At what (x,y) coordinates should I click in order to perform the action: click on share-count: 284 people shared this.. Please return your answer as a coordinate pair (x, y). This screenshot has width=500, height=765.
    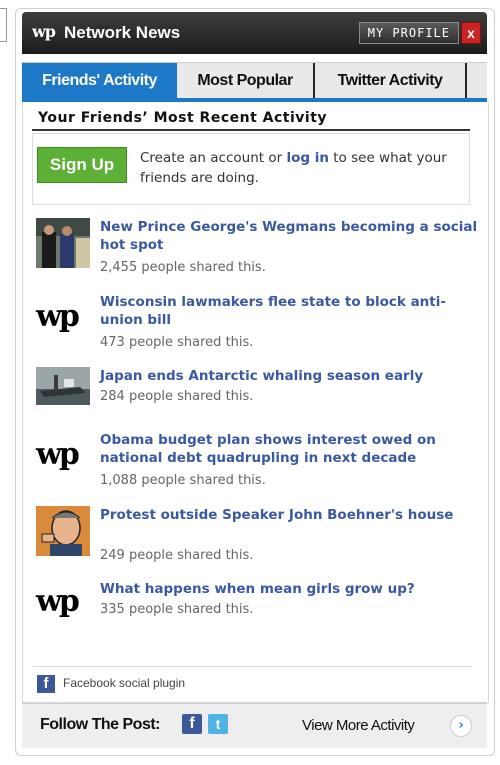
    Looking at the image, I should click on (177, 396).